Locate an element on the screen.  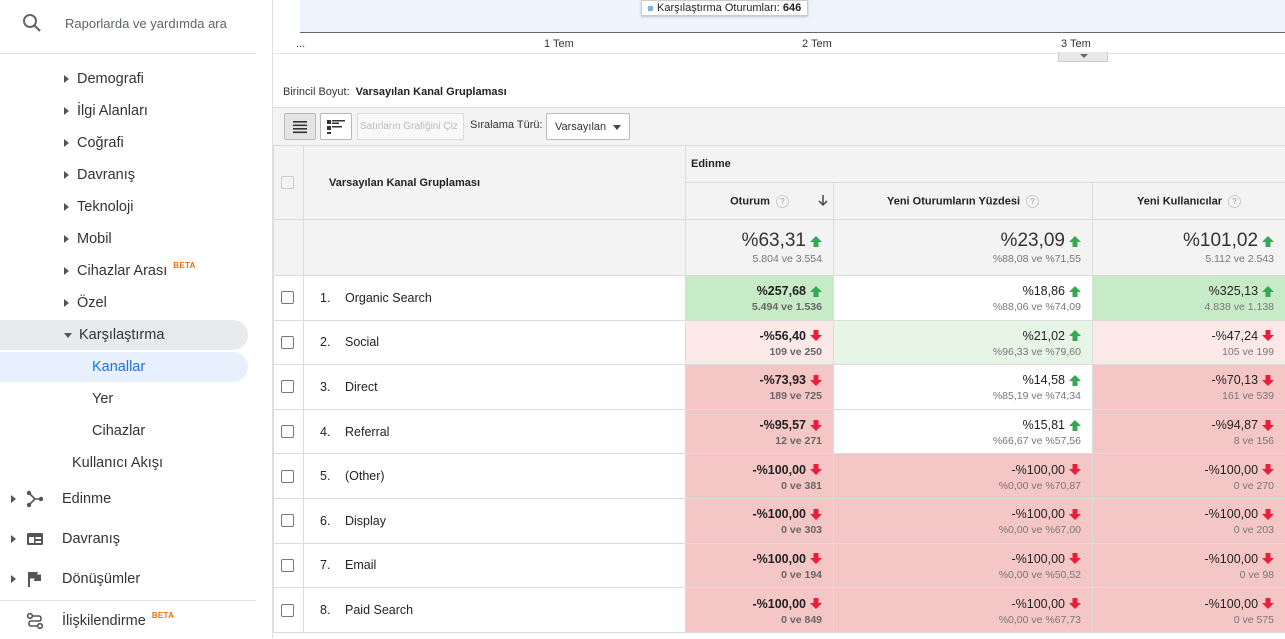
divider is located at coordinates (128, 600).